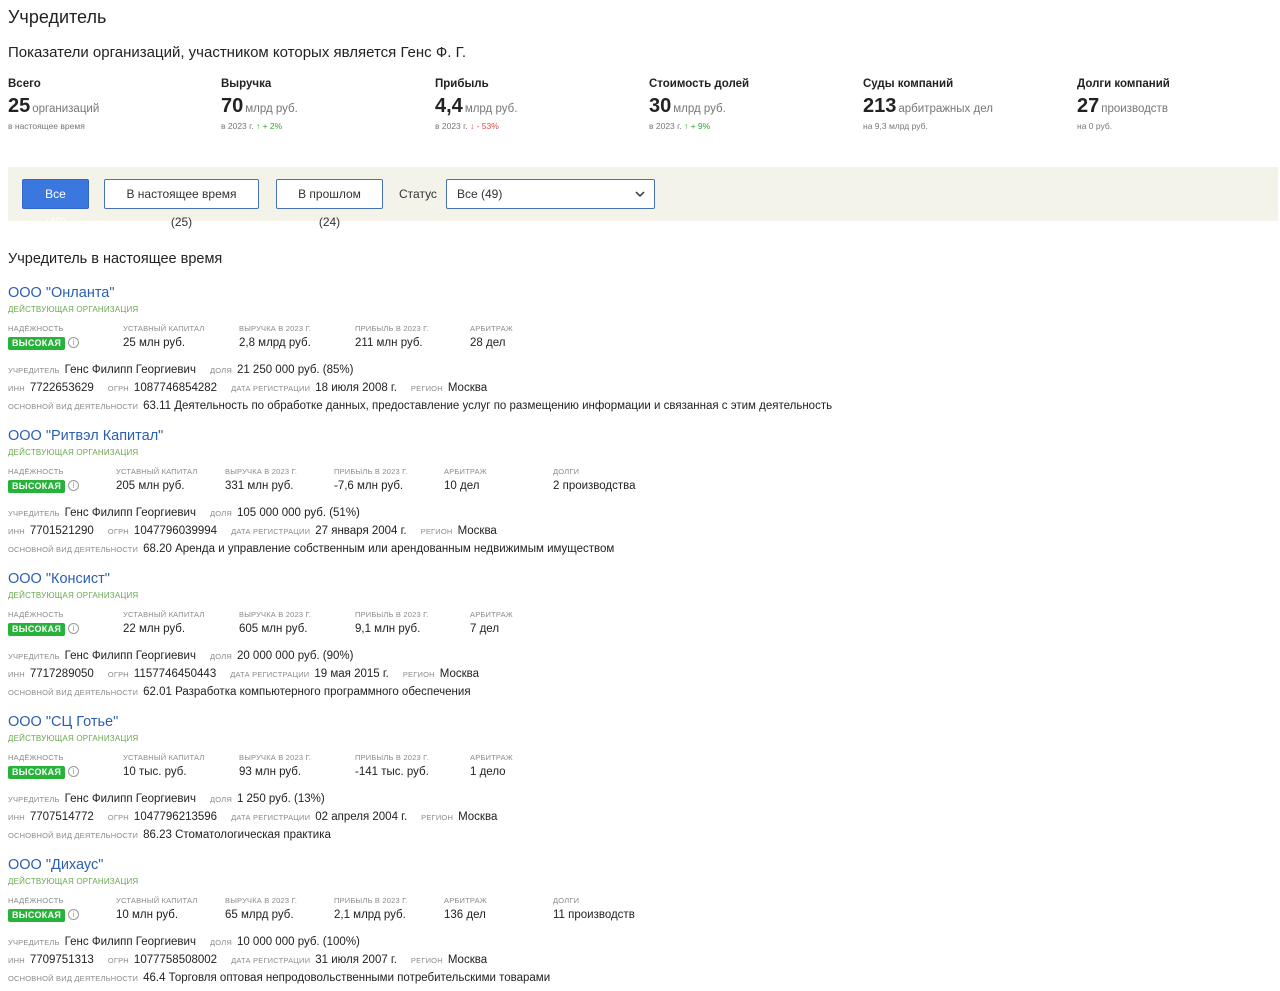 This screenshot has width=1280, height=991. What do you see at coordinates (908, 84) in the screenshot?
I see `stat-label: Суды компаний` at bounding box center [908, 84].